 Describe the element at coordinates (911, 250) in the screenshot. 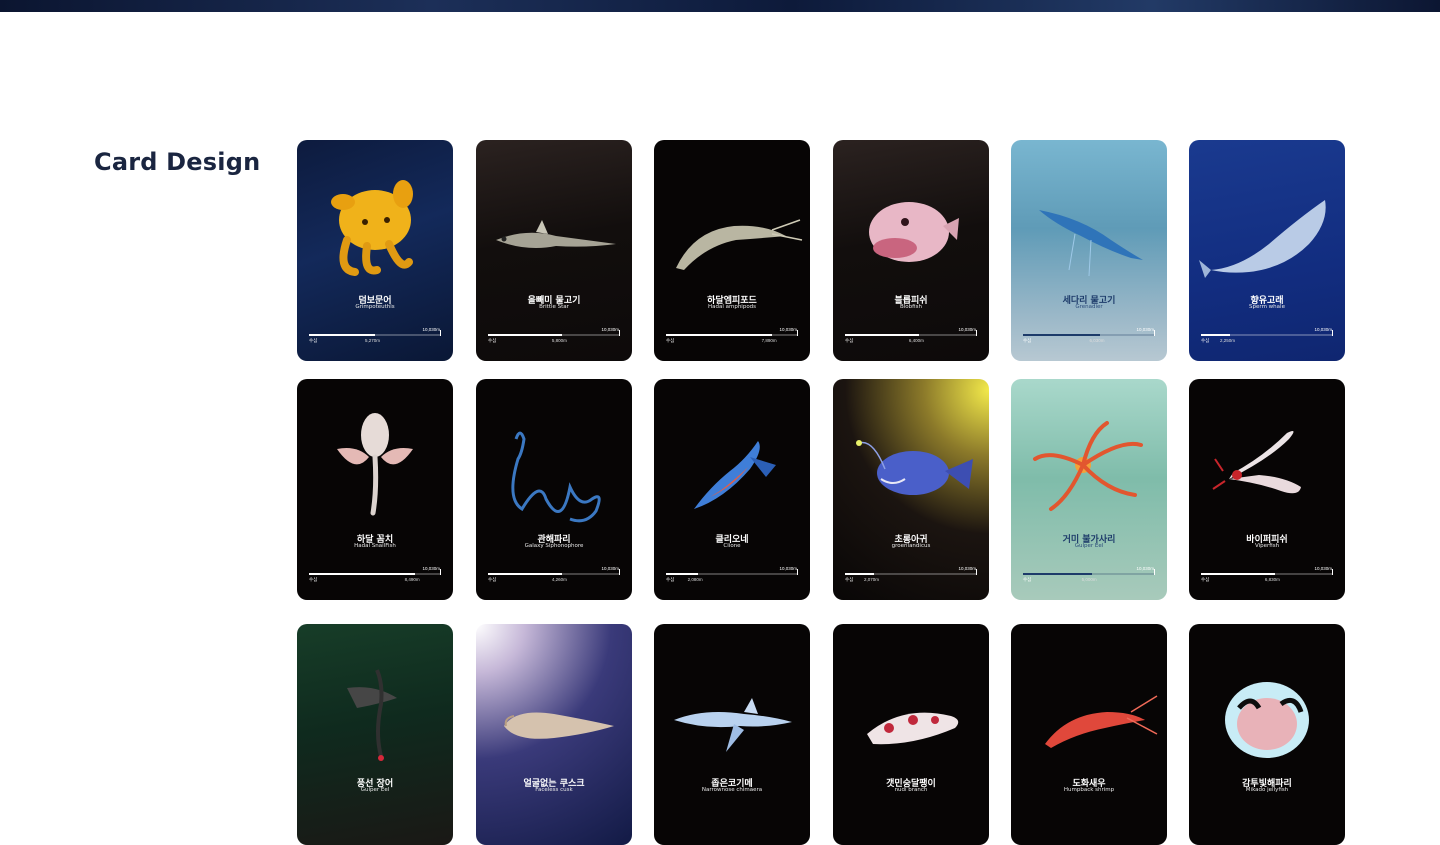

I see `creature-card: 블롭피쉬 Blobfish 10,030m 수심 6,400m` at that location.